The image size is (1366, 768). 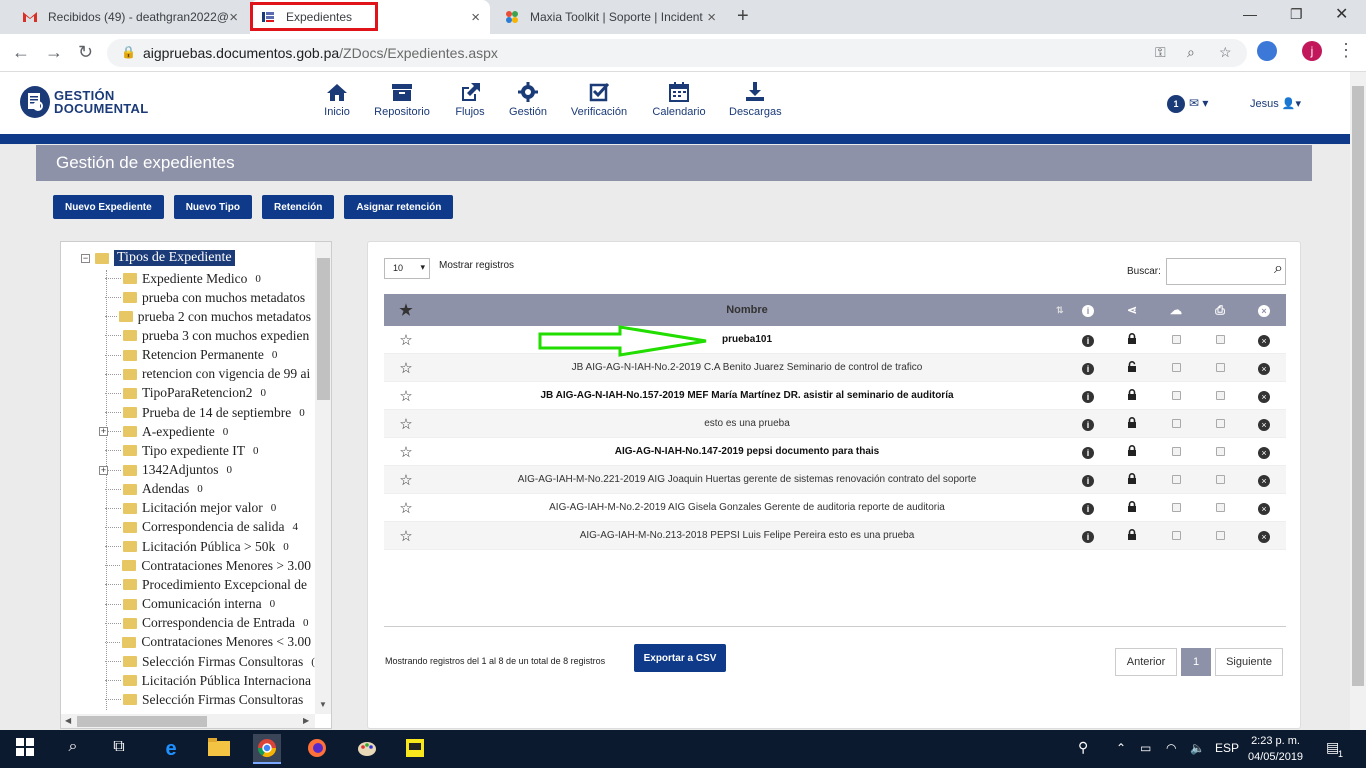 What do you see at coordinates (85, 52) in the screenshot?
I see `reload-button: ↻` at bounding box center [85, 52].